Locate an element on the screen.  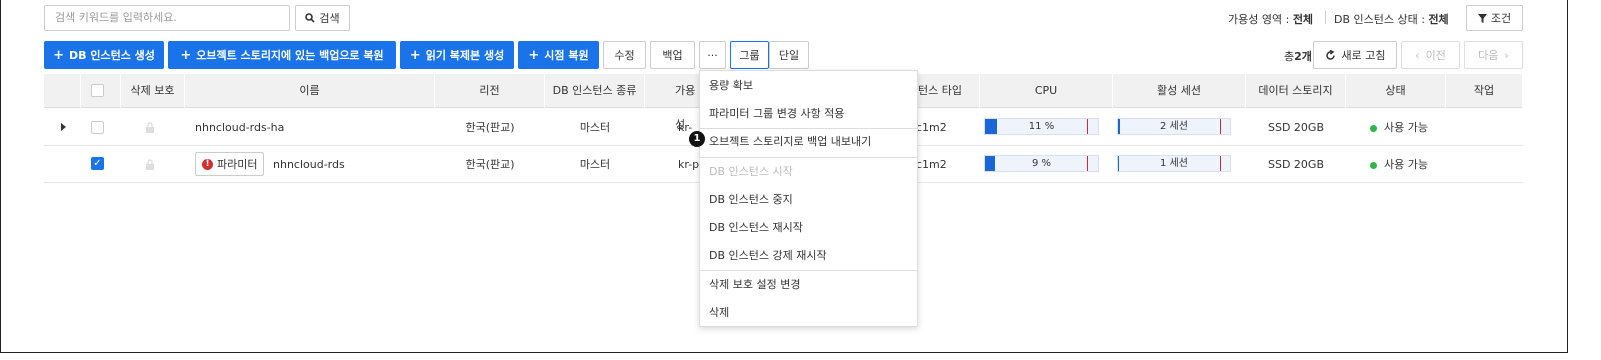
th-status: 상태 is located at coordinates (1396, 91).